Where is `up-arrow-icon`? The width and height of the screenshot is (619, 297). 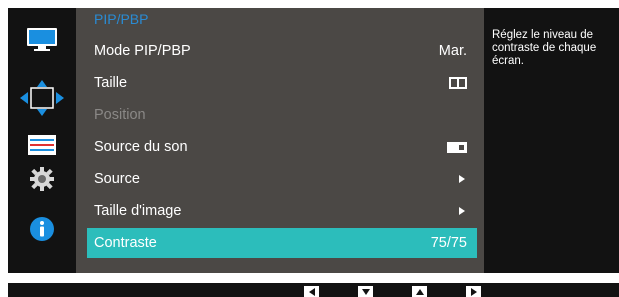
up-arrow-icon is located at coordinates (419, 291).